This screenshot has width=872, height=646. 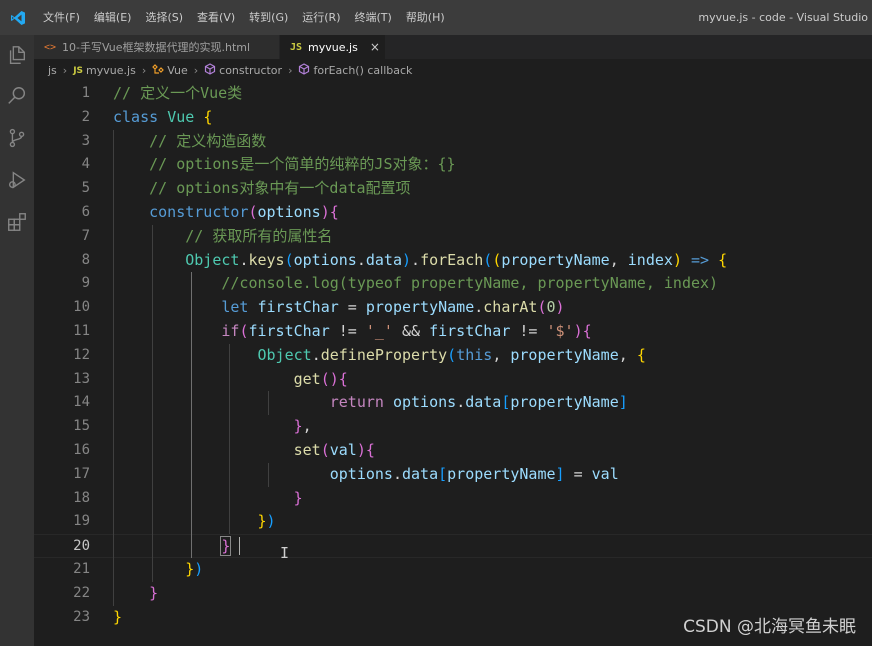 I want to click on code-line: 5 // options对象中有一个data配置项, so click(x=453, y=189).